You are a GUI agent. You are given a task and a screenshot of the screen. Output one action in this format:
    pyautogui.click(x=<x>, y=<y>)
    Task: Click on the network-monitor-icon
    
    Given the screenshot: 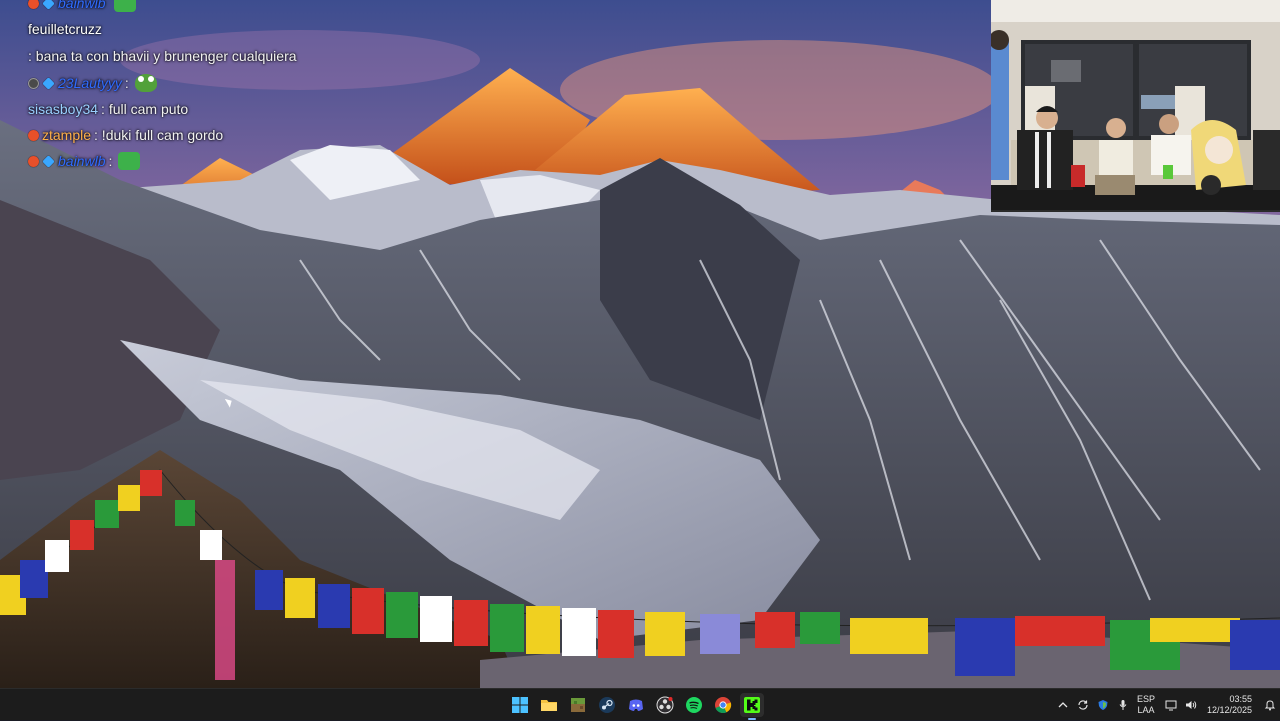 What is the action you would take?
    pyautogui.click(x=1171, y=705)
    